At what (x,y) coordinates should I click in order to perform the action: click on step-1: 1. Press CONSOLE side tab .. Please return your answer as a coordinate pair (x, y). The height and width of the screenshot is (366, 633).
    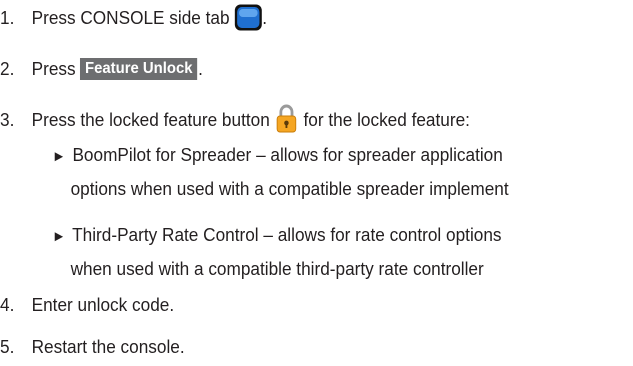
    Looking at the image, I should click on (133, 18).